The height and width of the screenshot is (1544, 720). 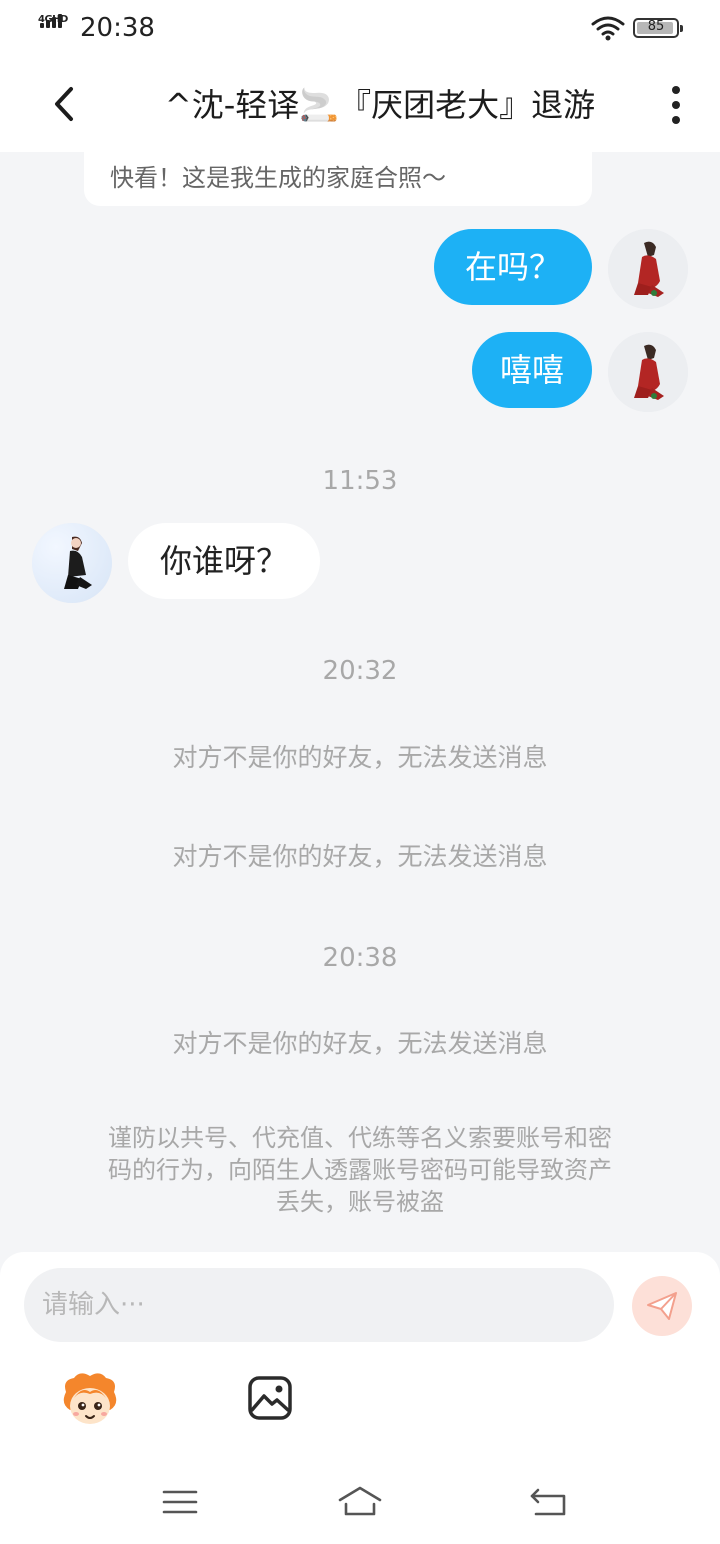 What do you see at coordinates (117, 28) in the screenshot?
I see `status-time: 20:38` at bounding box center [117, 28].